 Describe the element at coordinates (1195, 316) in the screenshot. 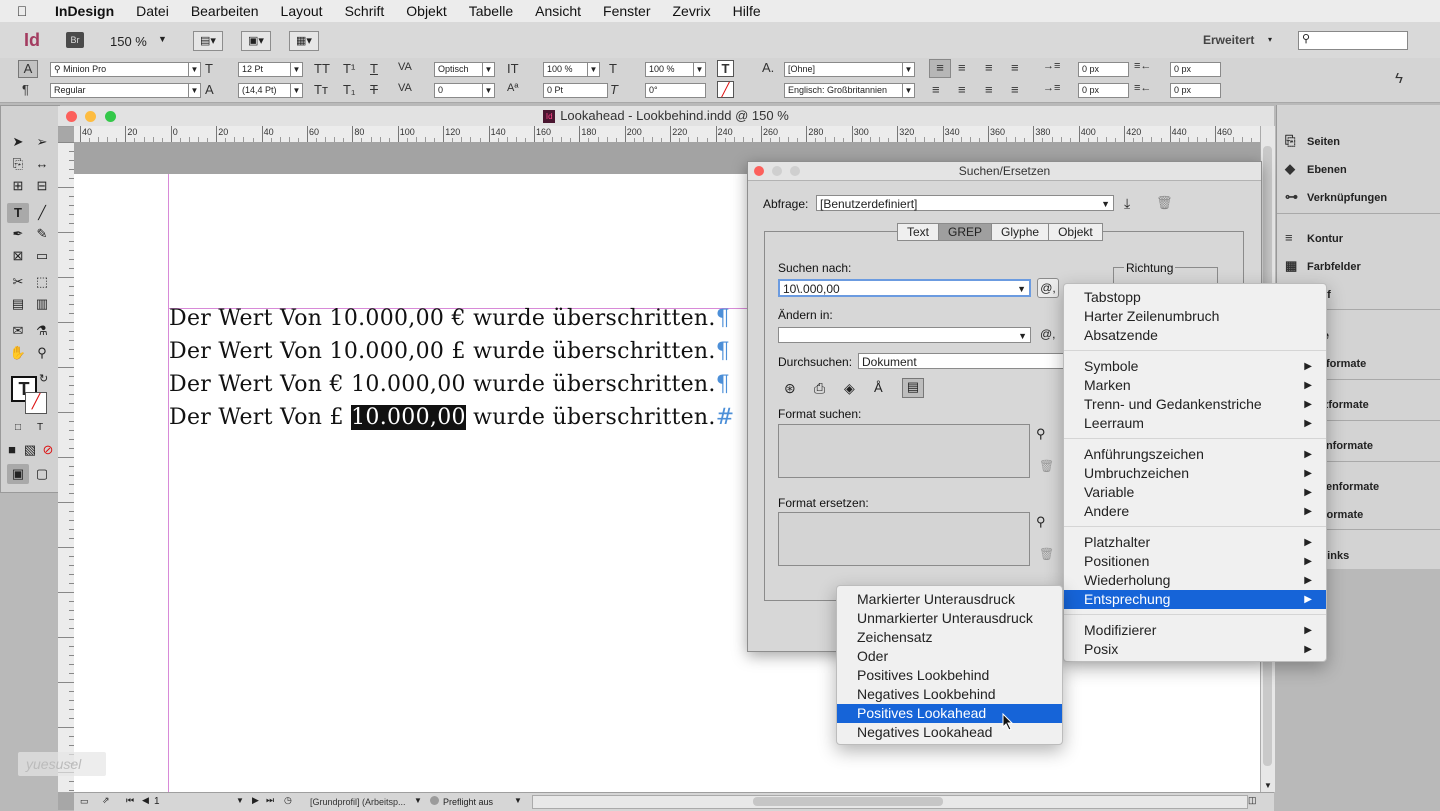

I see `menu-item-harter-zeilenumbruch: Harter Zeilenumbruch` at that location.